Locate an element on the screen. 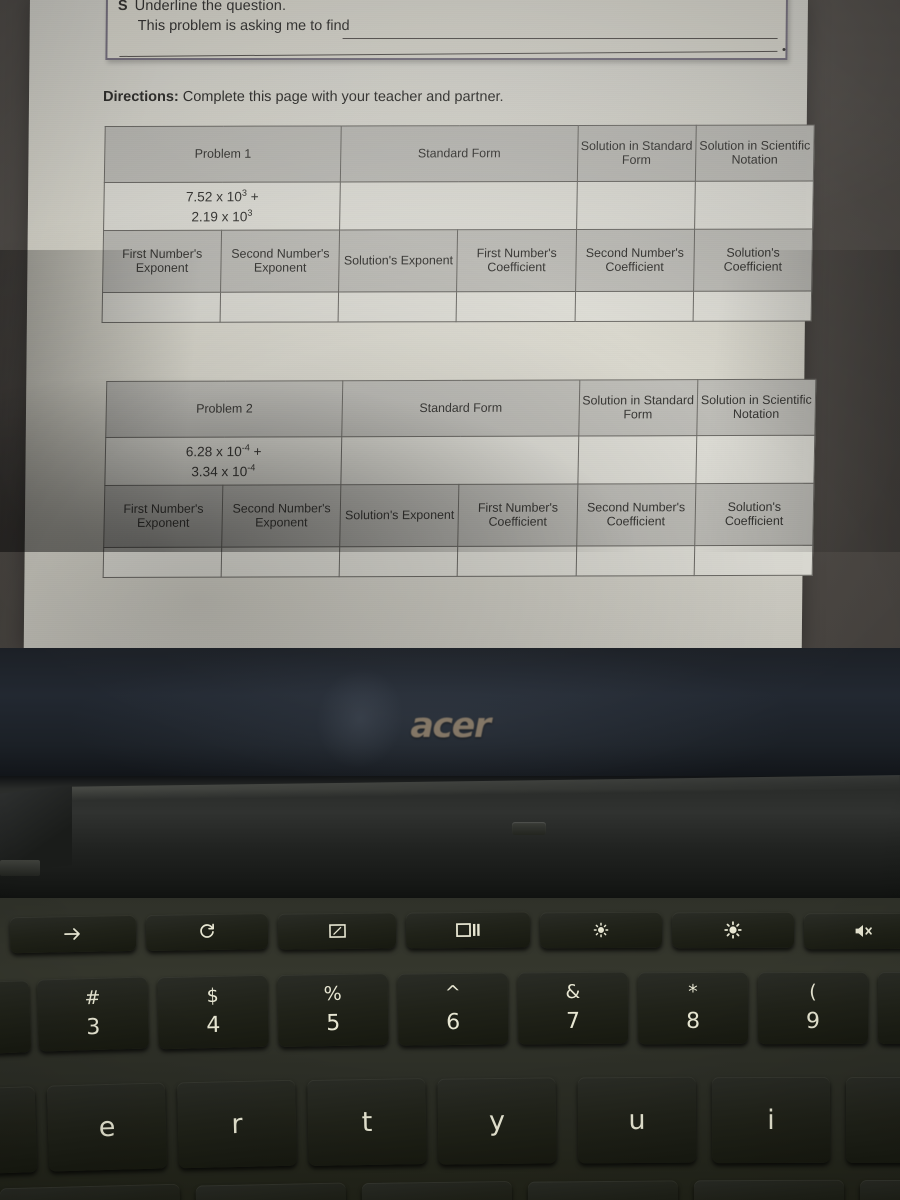 Image resolution: width=900 pixels, height=1200 pixels. key-5-digit: 5 is located at coordinates (333, 1023).